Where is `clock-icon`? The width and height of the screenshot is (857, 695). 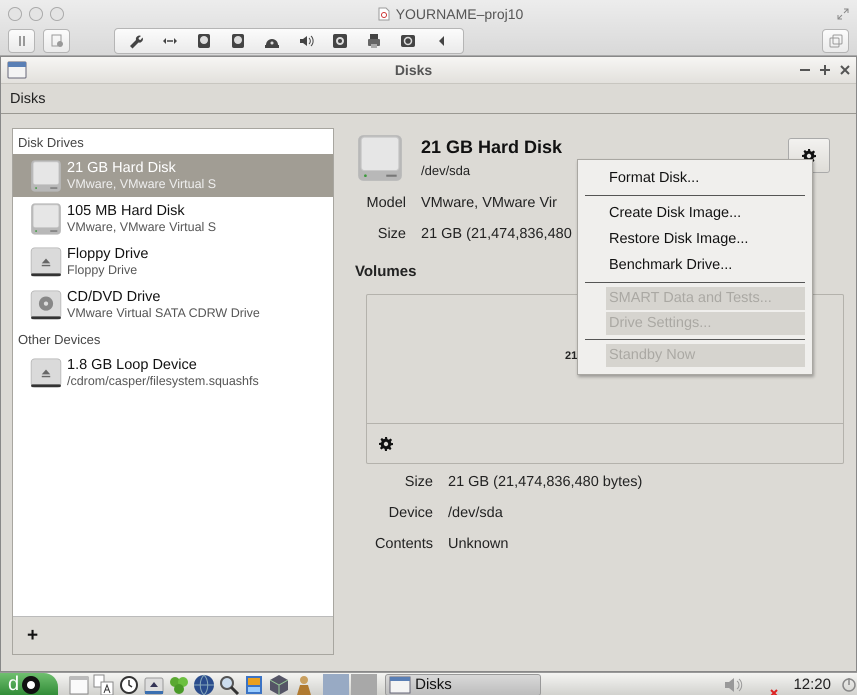 clock-icon is located at coordinates (129, 684).